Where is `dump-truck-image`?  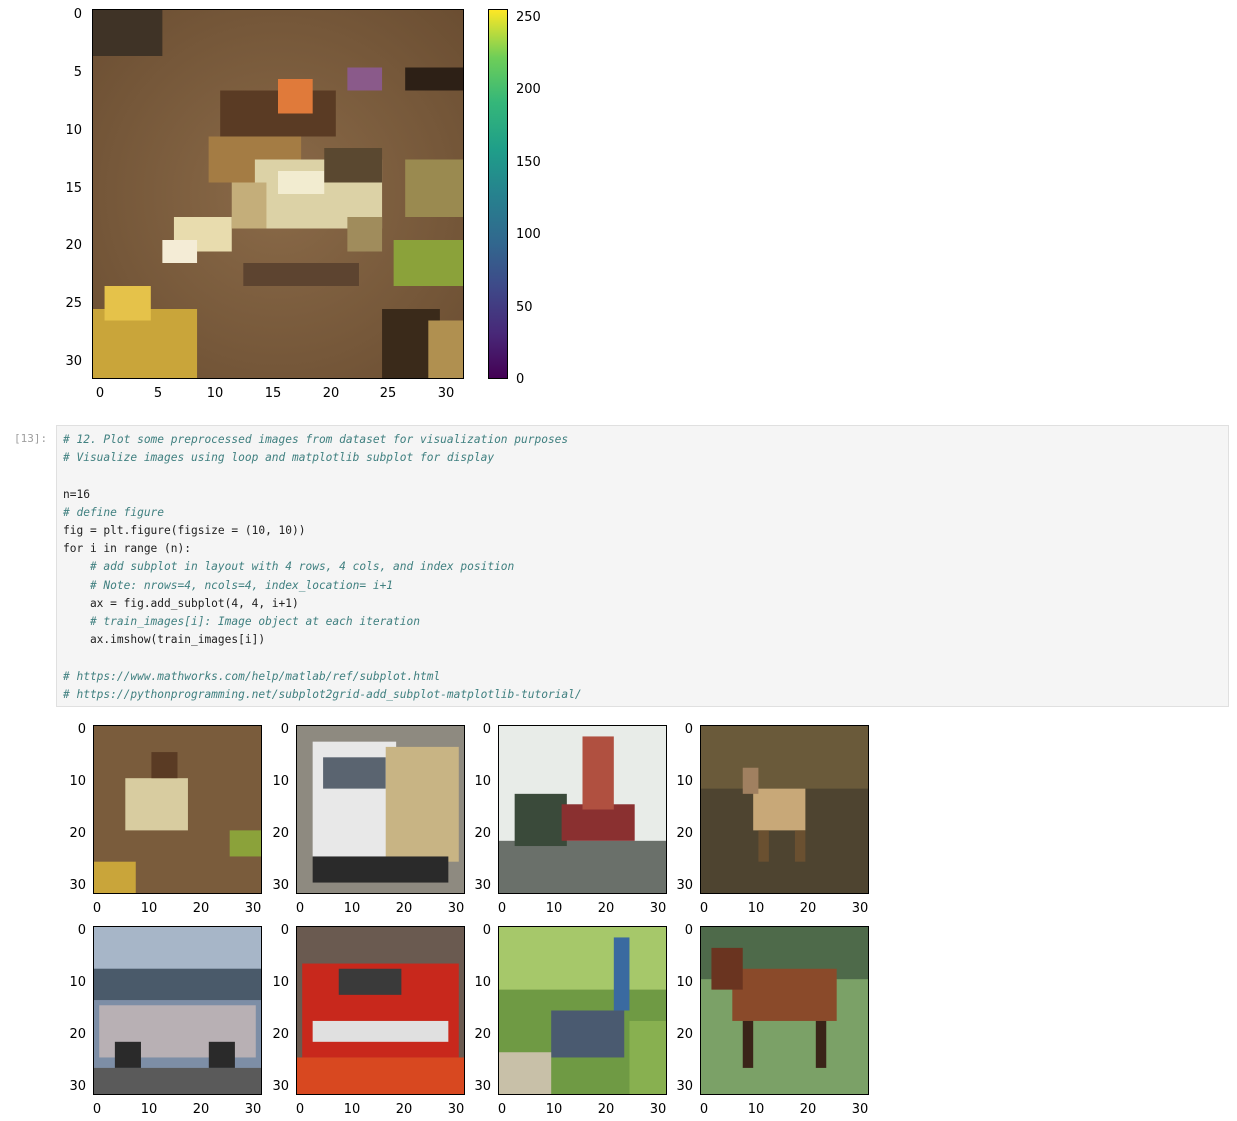
dump-truck-image is located at coordinates (582, 809).